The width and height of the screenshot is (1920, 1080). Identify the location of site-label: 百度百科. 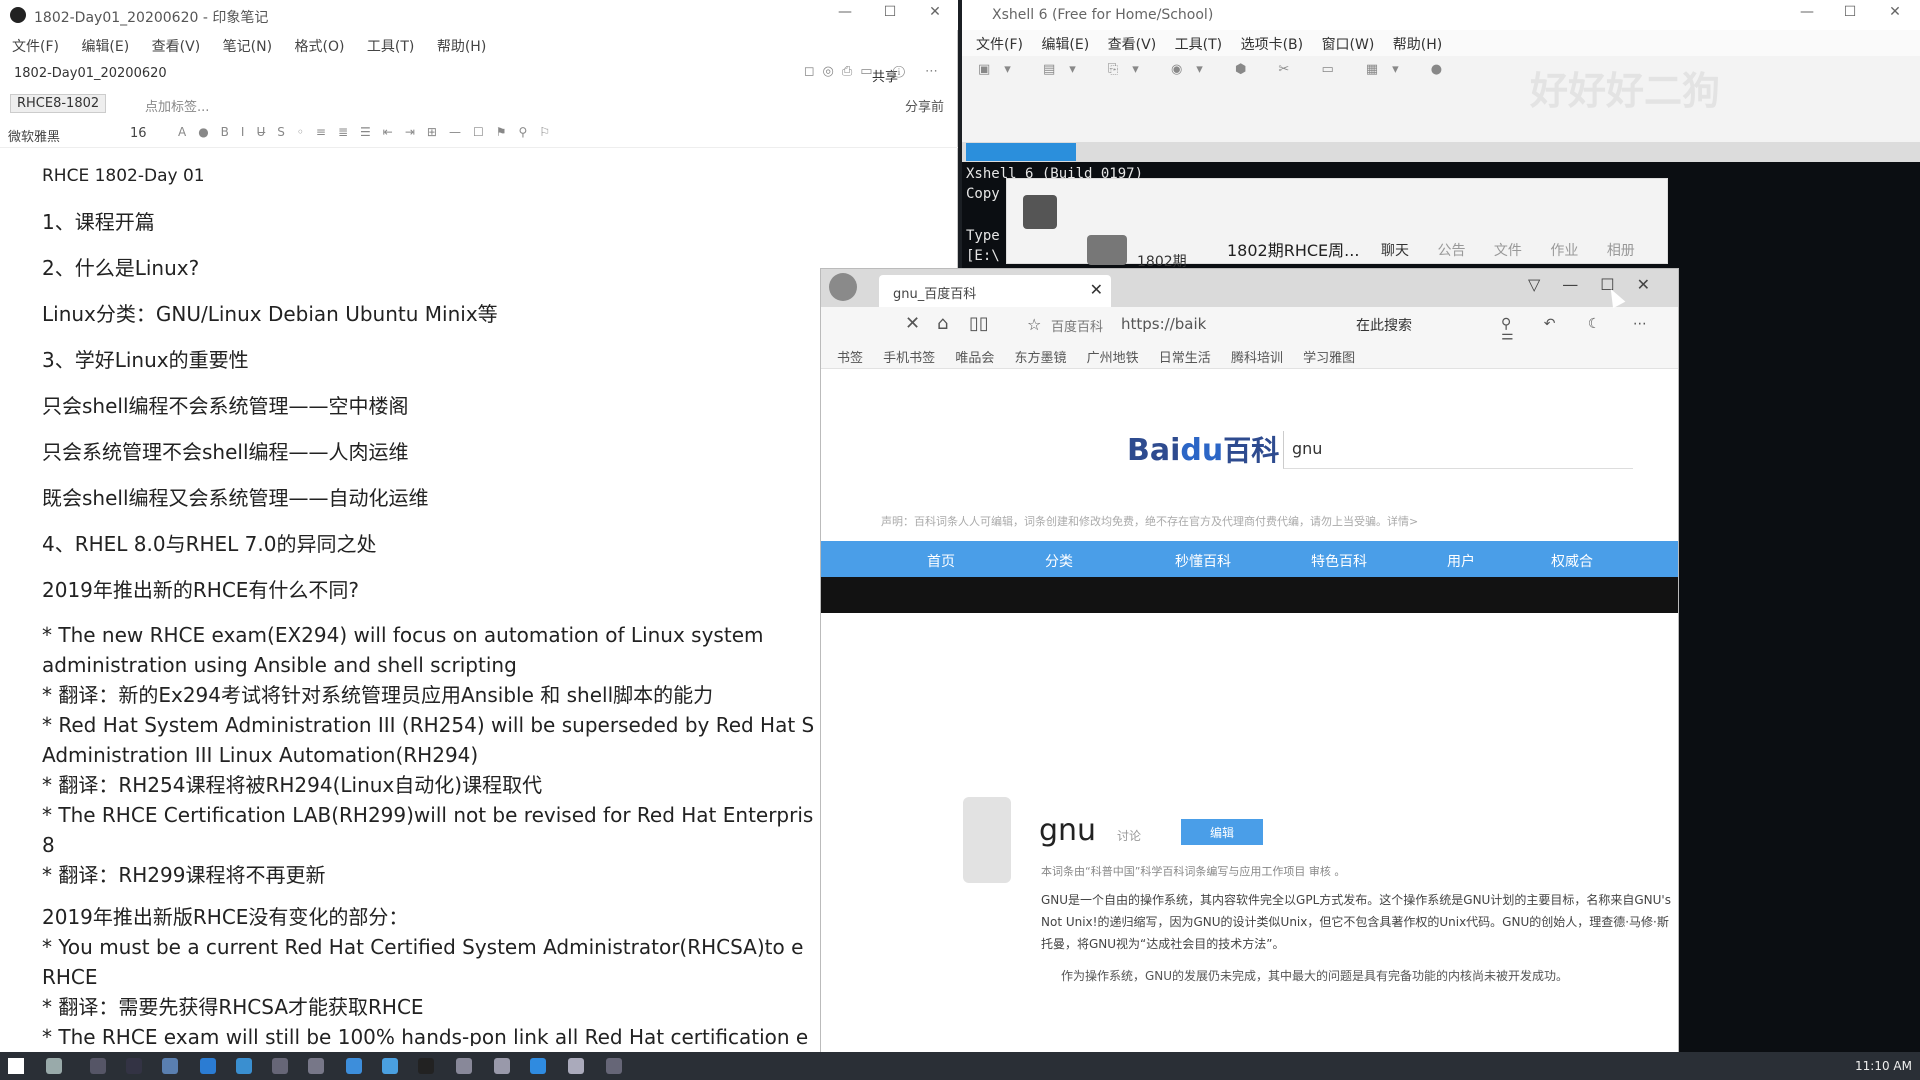
(1077, 327).